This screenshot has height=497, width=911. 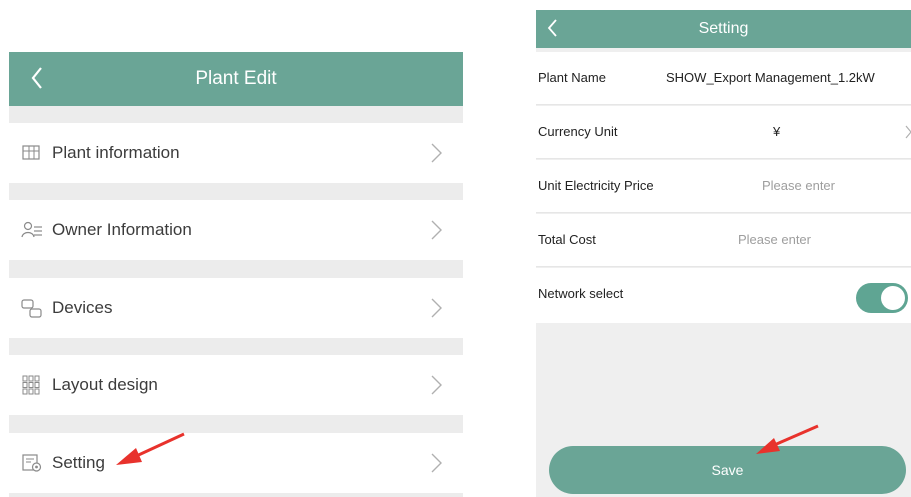 I want to click on unit-price-input, so click(x=798, y=185).